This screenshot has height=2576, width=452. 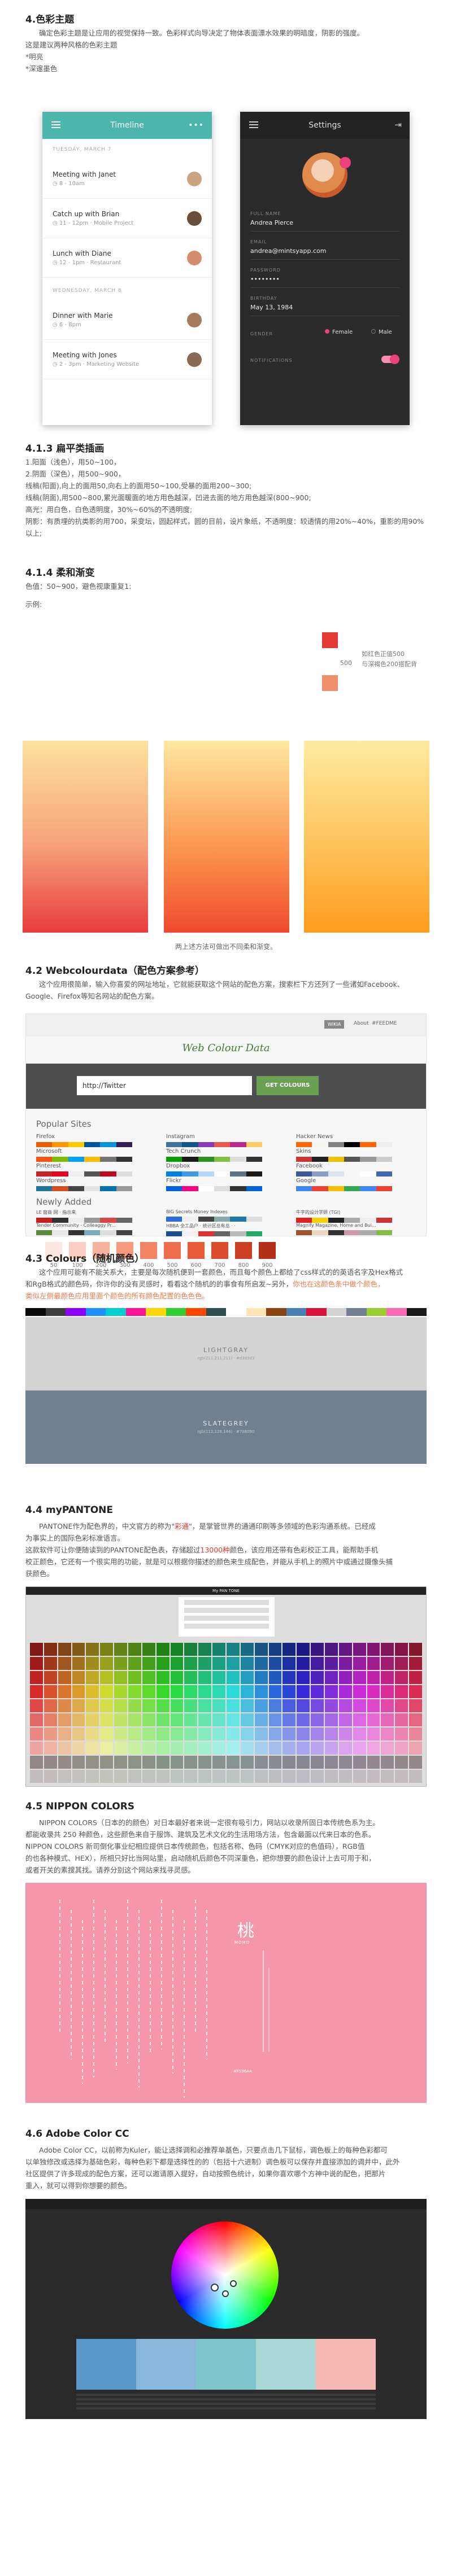 What do you see at coordinates (398, 125) in the screenshot?
I see `logout-icon: ⇥` at bounding box center [398, 125].